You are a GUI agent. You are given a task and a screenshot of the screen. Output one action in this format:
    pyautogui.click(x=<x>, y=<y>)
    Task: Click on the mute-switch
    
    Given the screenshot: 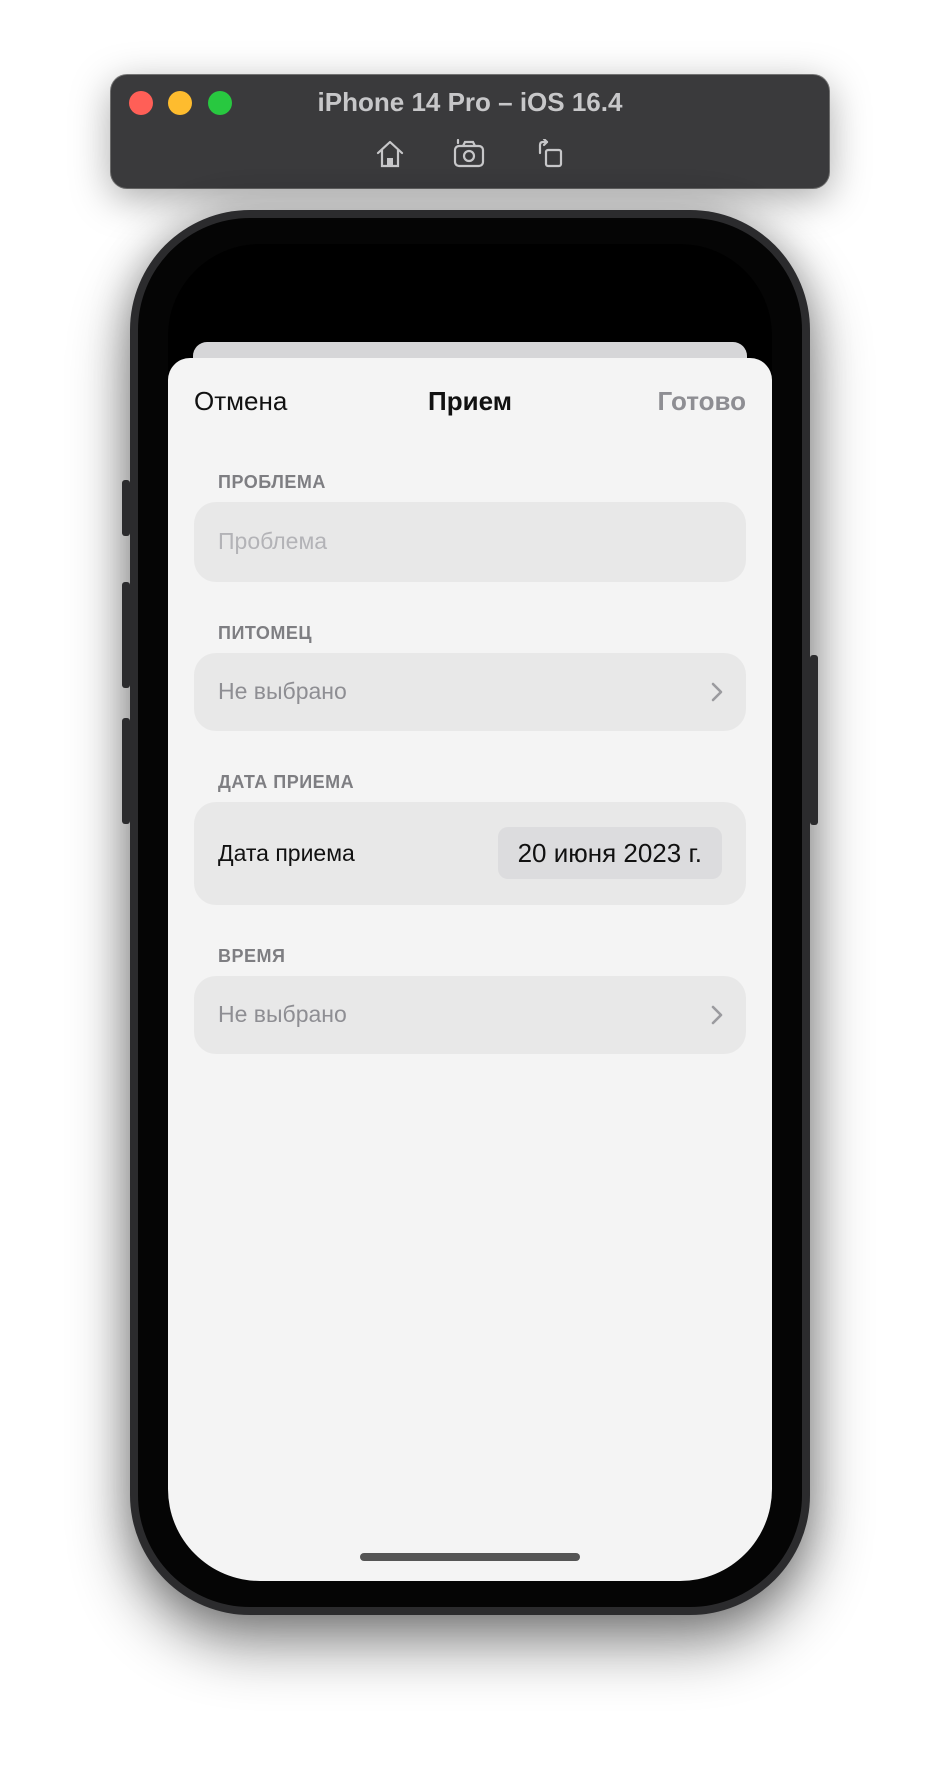 What is the action you would take?
    pyautogui.click(x=126, y=508)
    